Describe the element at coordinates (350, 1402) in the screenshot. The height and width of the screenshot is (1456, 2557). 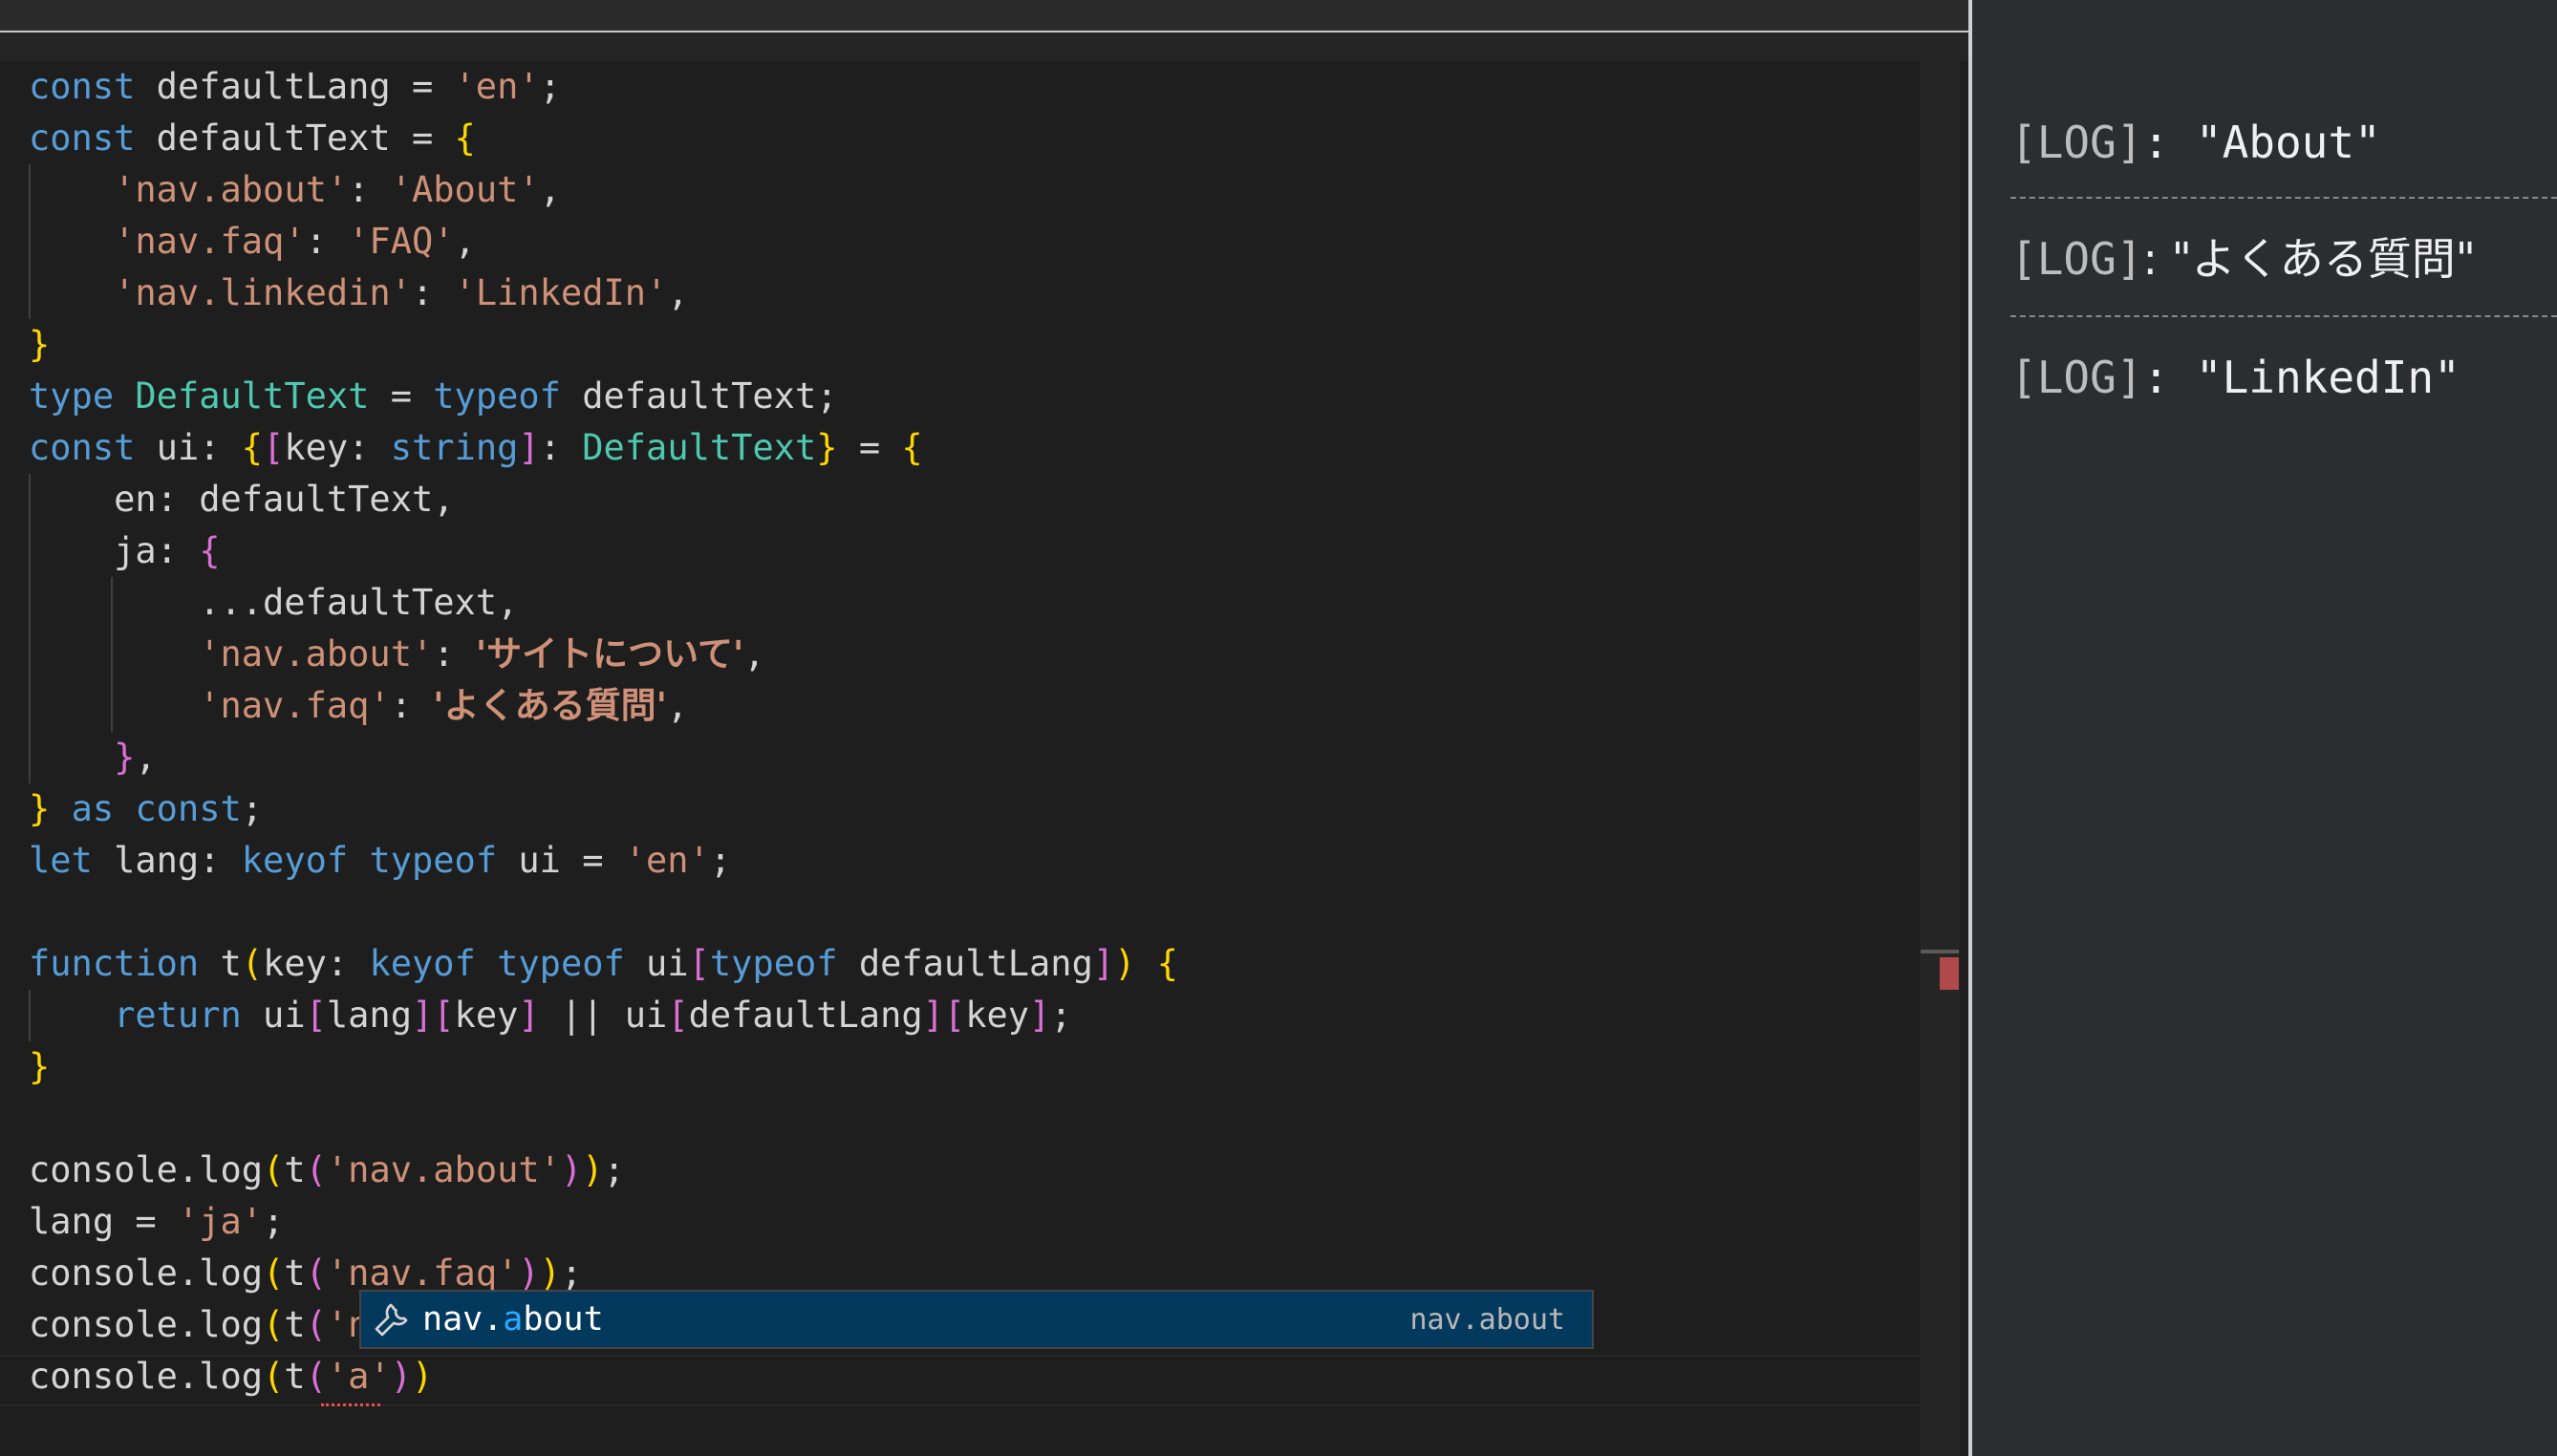
I see `error-squiggle` at that location.